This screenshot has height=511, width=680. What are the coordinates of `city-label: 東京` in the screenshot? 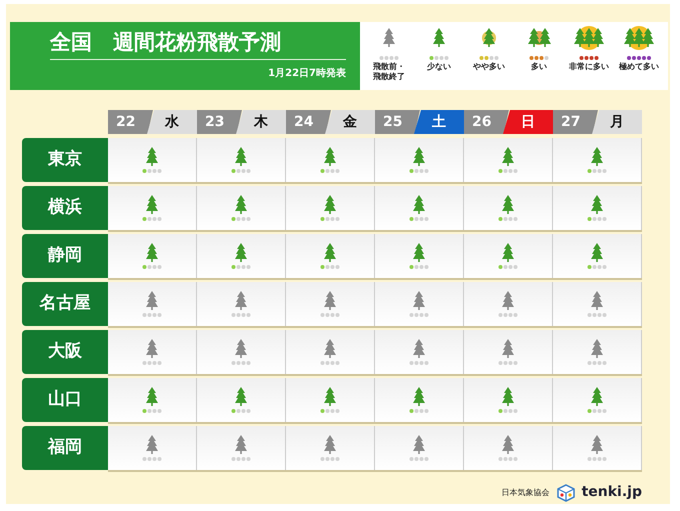 It's located at (65, 160).